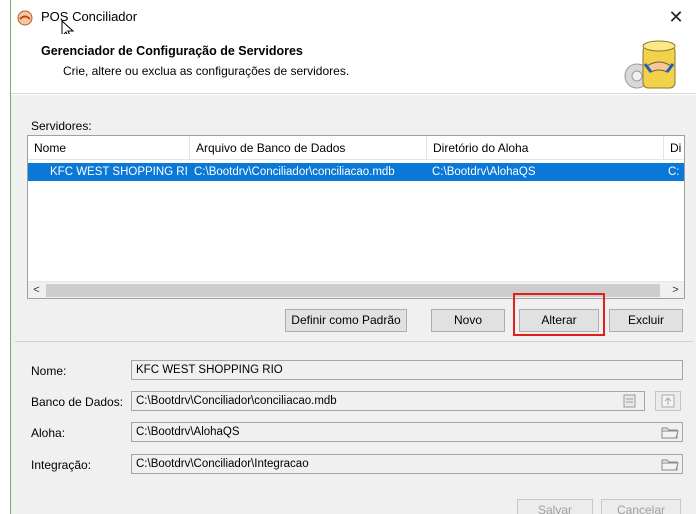 Image resolution: width=696 pixels, height=514 pixels. Describe the element at coordinates (25, 18) in the screenshot. I see `app-logo-icon` at that location.